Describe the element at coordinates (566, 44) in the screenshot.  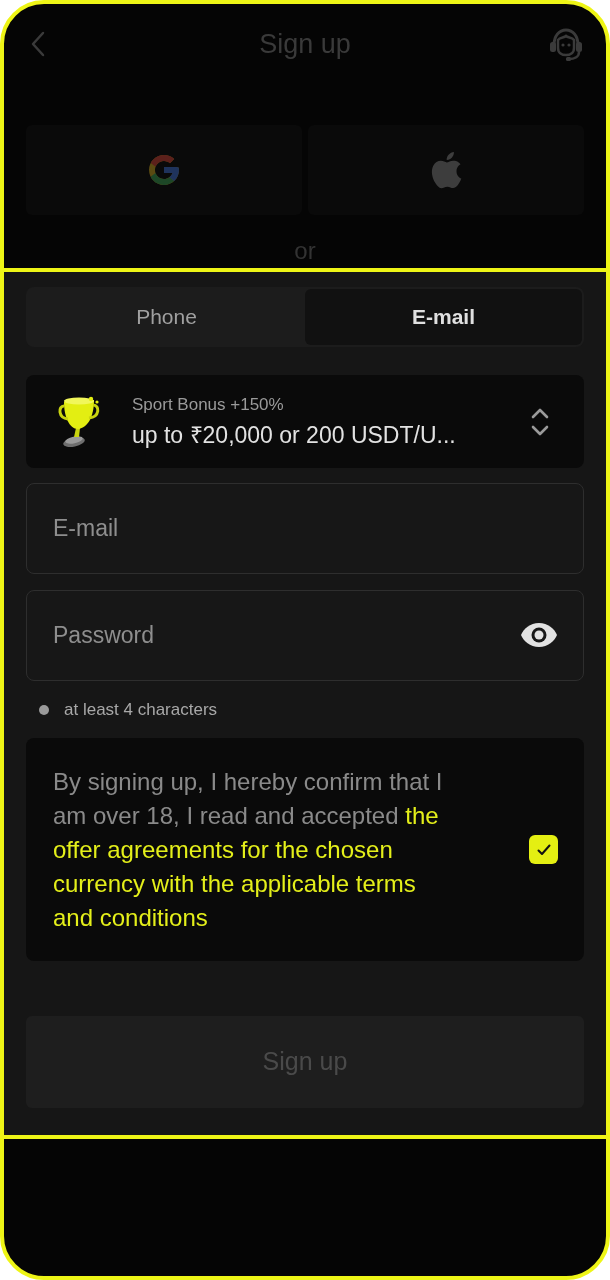
I see `support-agent-icon` at that location.